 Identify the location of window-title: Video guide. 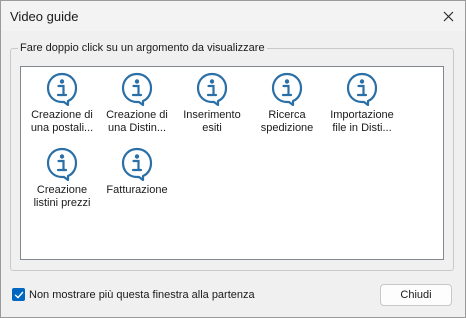
(44, 16).